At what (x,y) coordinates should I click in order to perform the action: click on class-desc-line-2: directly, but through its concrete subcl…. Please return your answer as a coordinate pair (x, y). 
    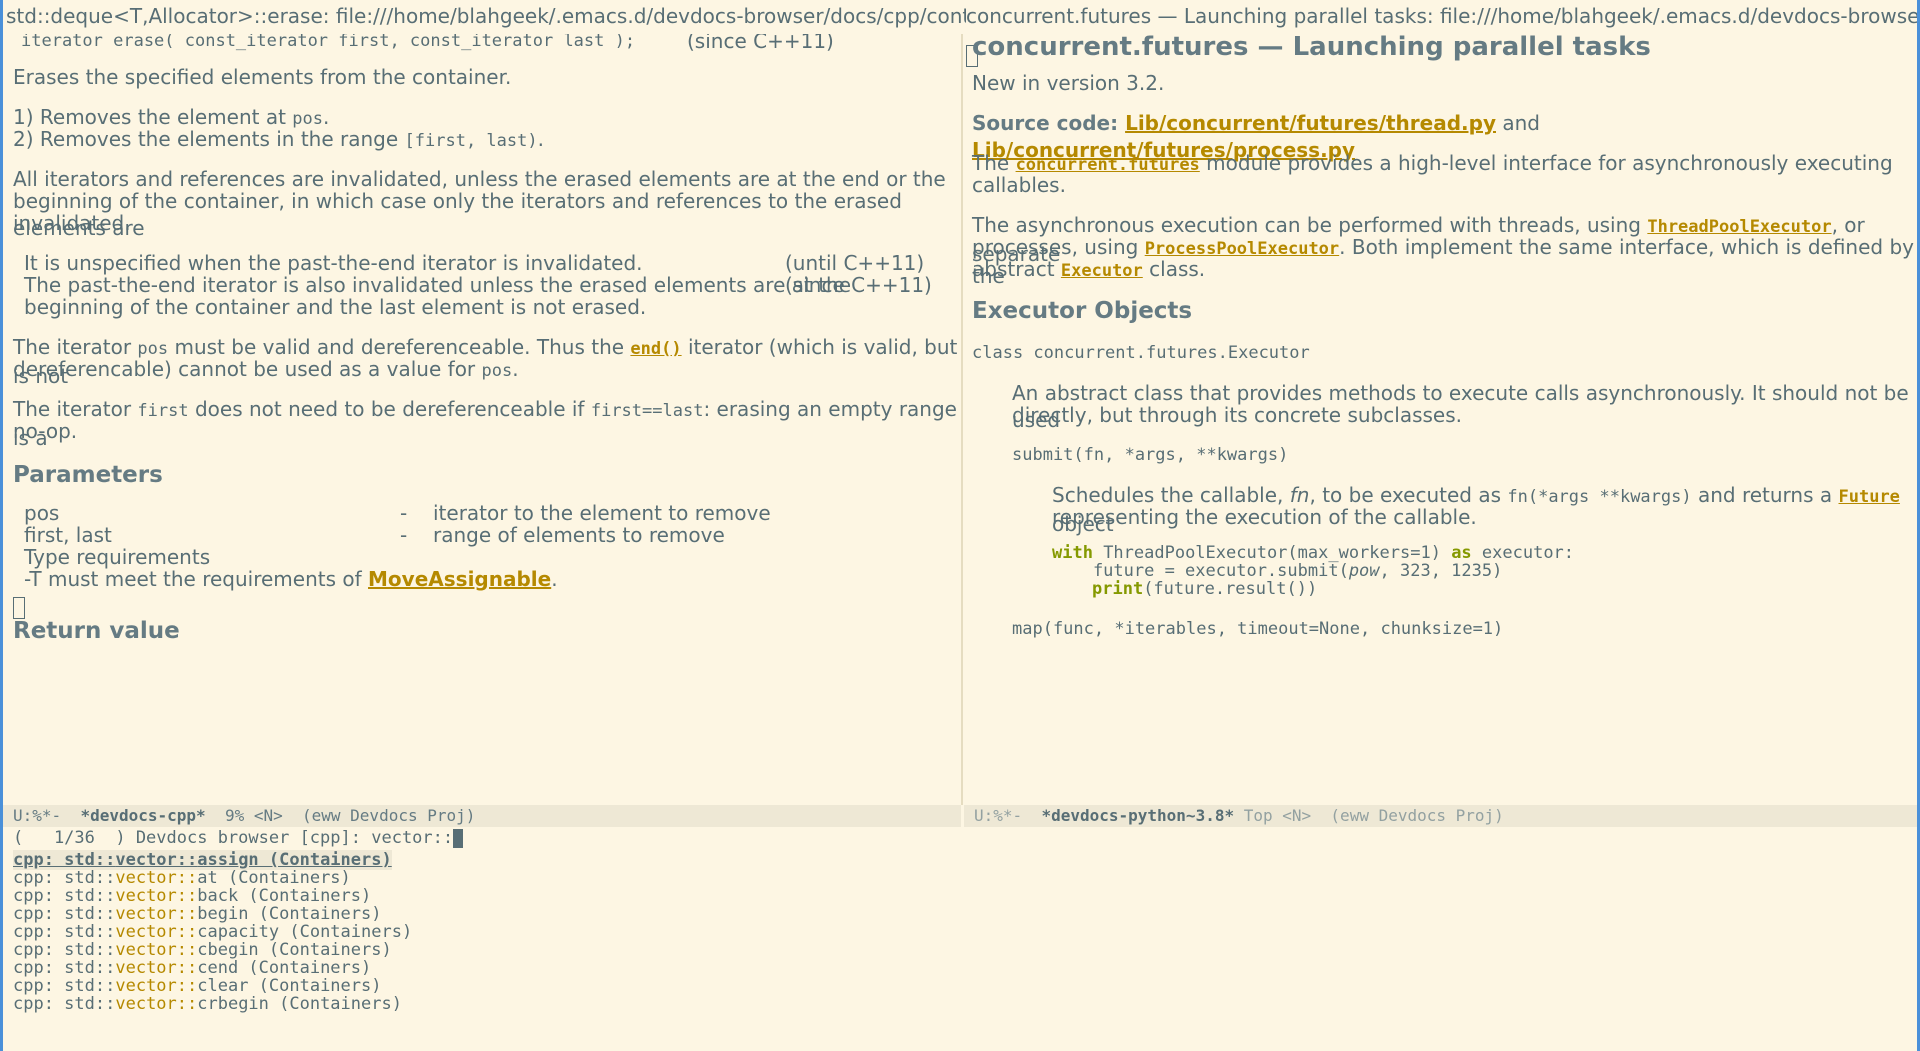
    Looking at the image, I should click on (1237, 415).